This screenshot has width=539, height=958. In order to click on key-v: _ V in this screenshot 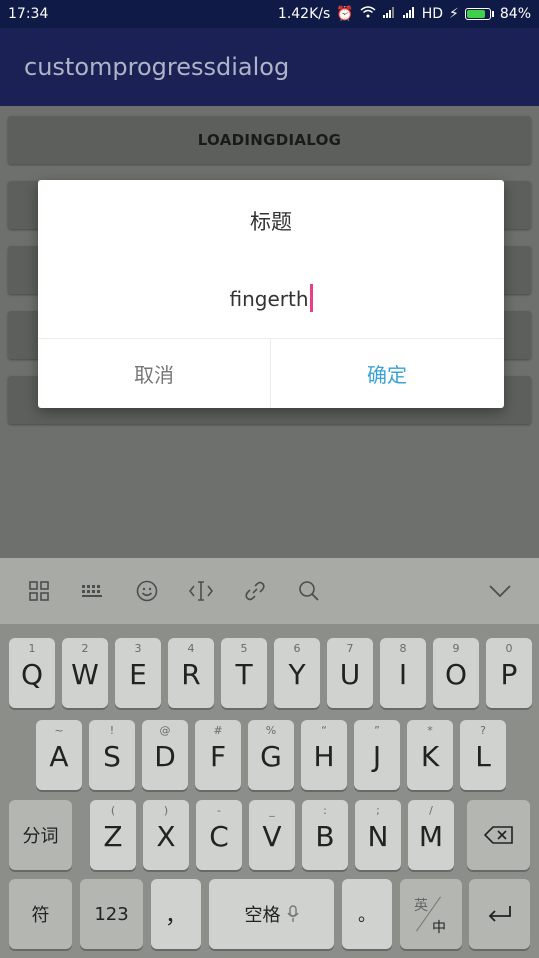, I will do `click(272, 835)`.